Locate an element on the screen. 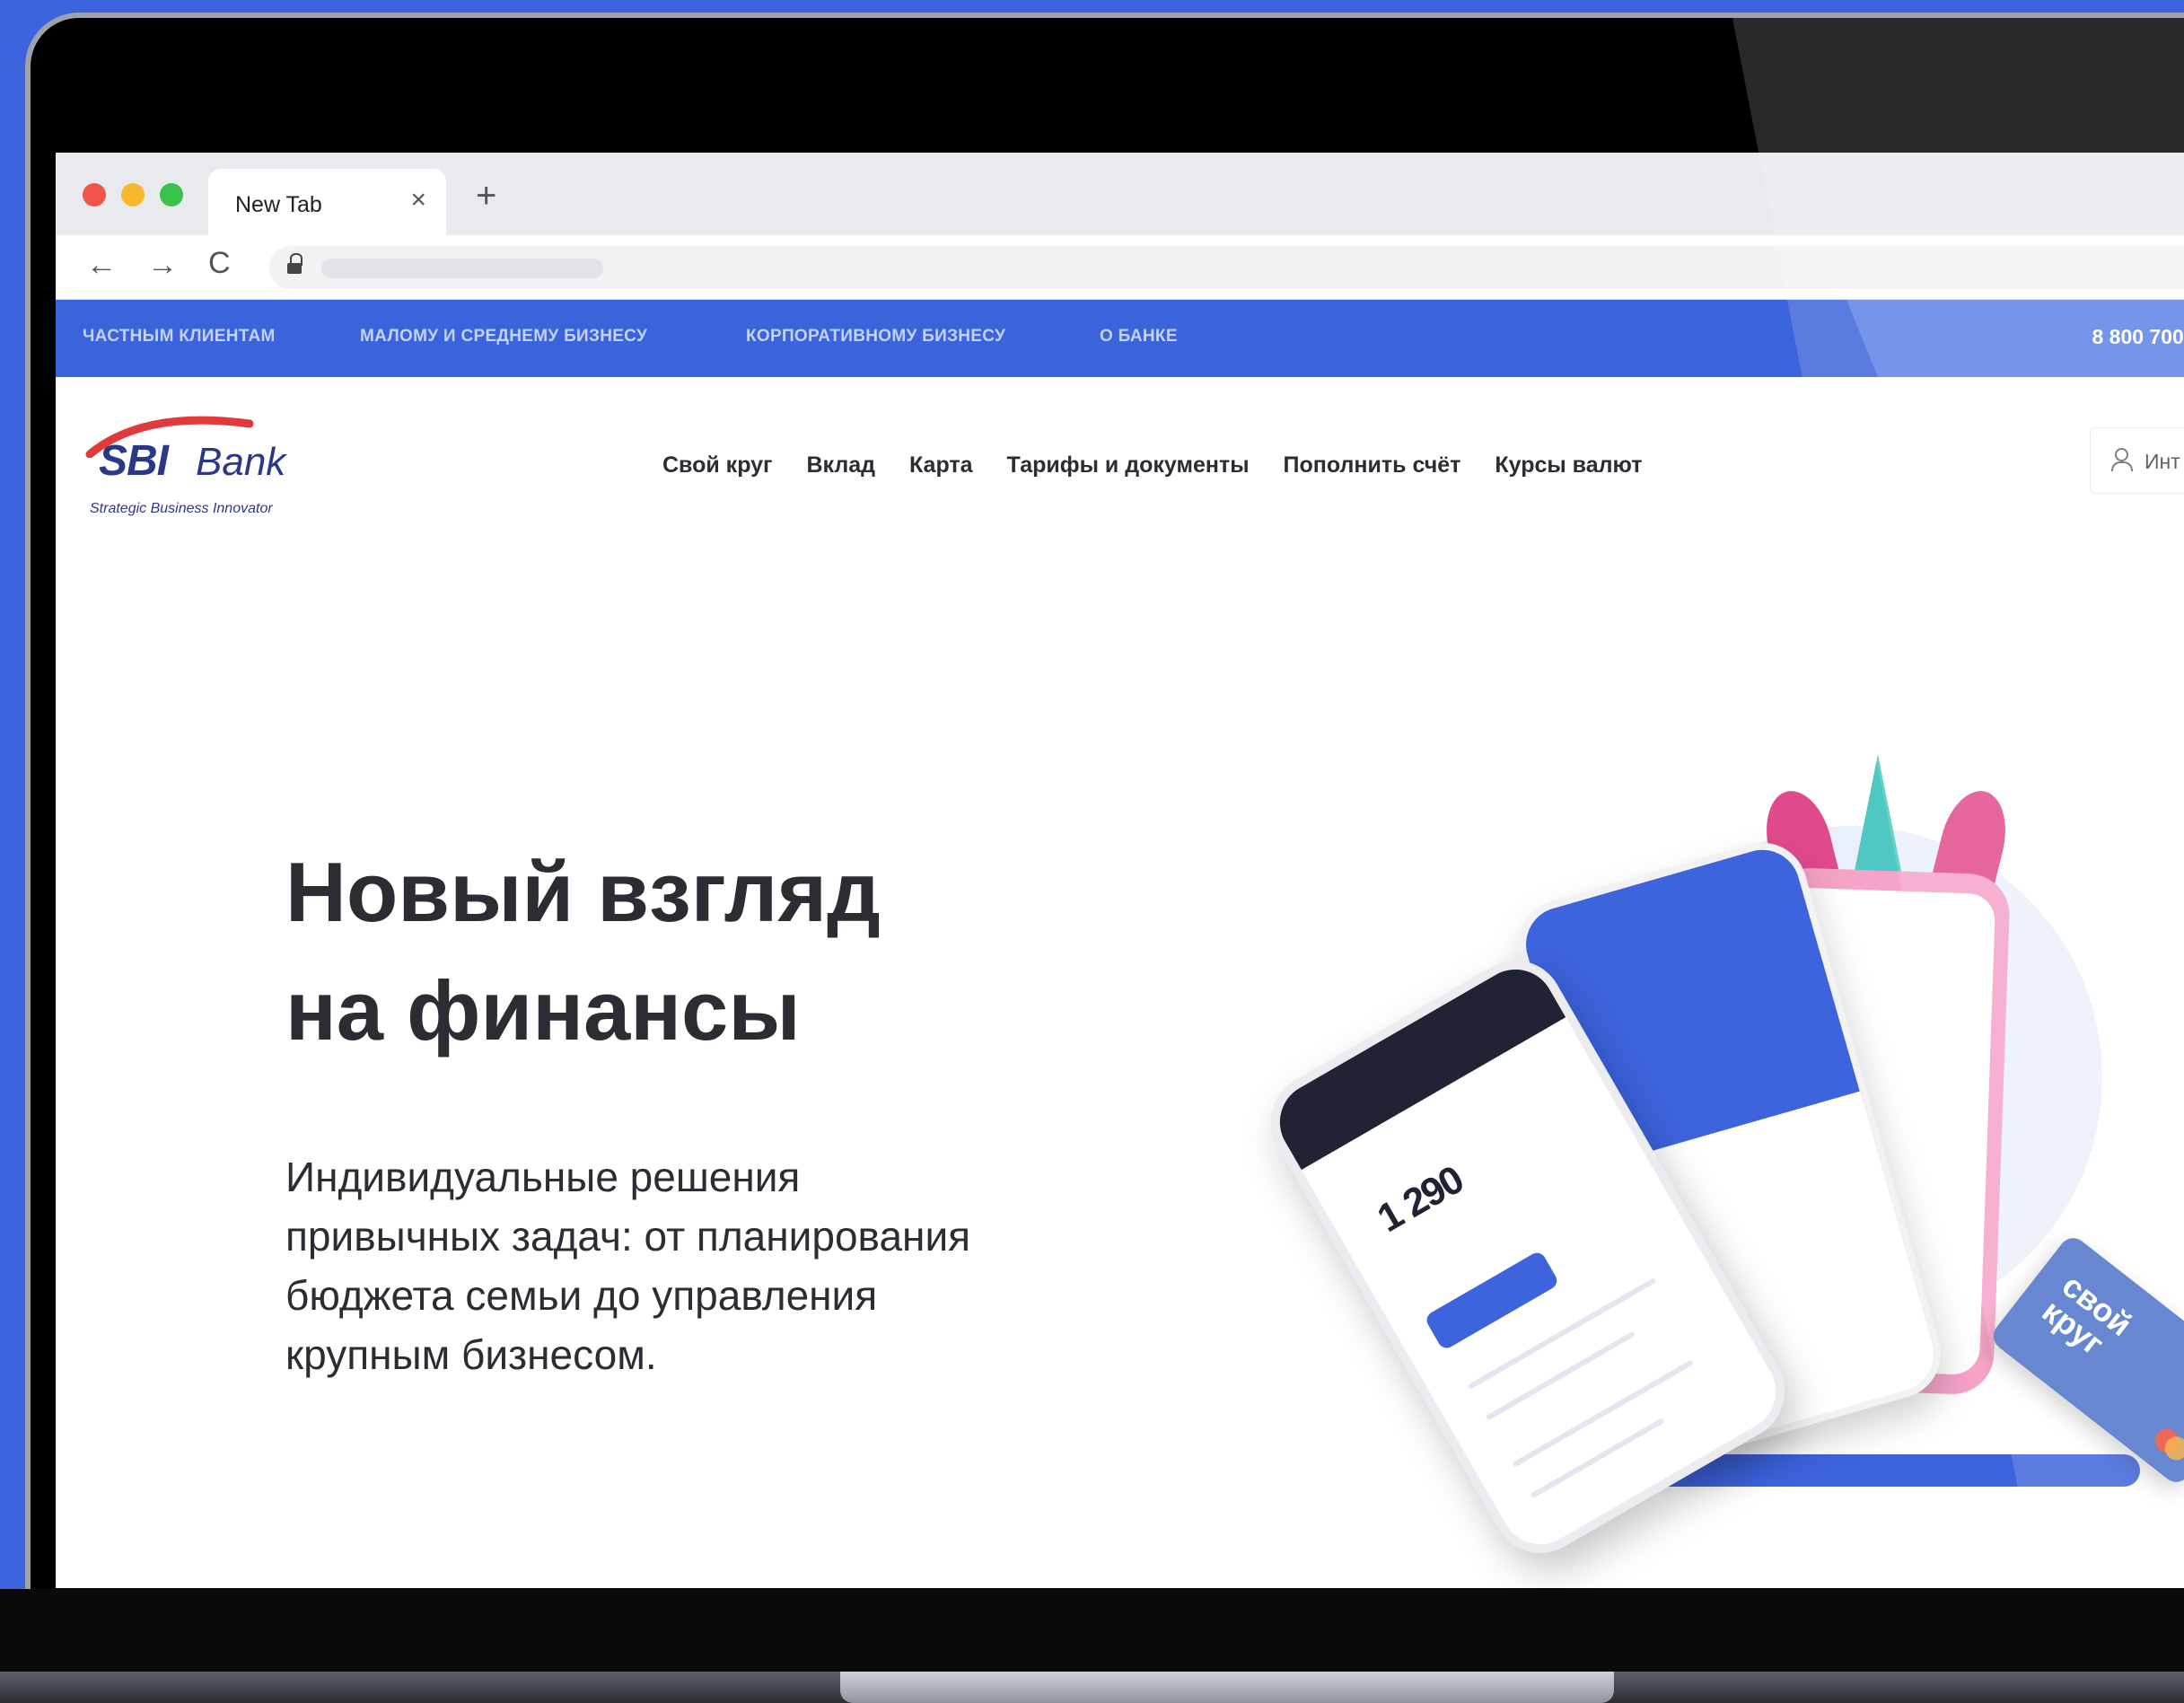  browser-tab: New Tab × is located at coordinates (327, 202).